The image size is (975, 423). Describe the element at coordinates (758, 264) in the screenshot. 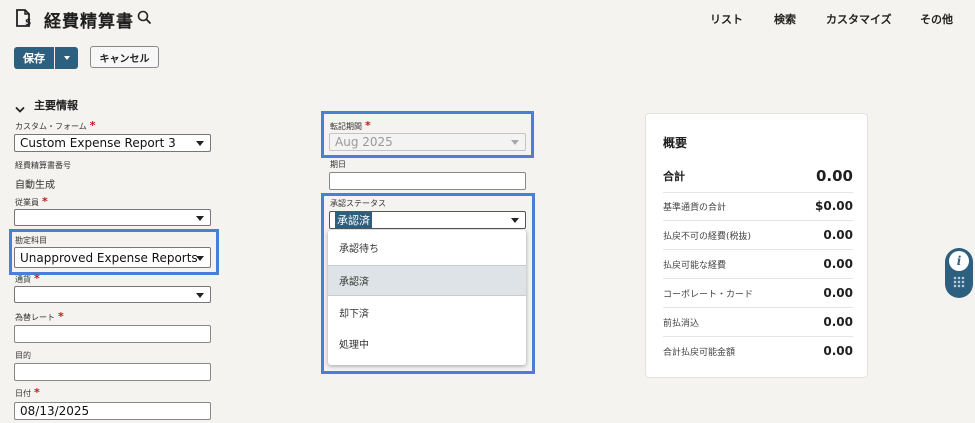

I see `summary-row-reimbursable: 払戻可能な経費 0.00` at that location.